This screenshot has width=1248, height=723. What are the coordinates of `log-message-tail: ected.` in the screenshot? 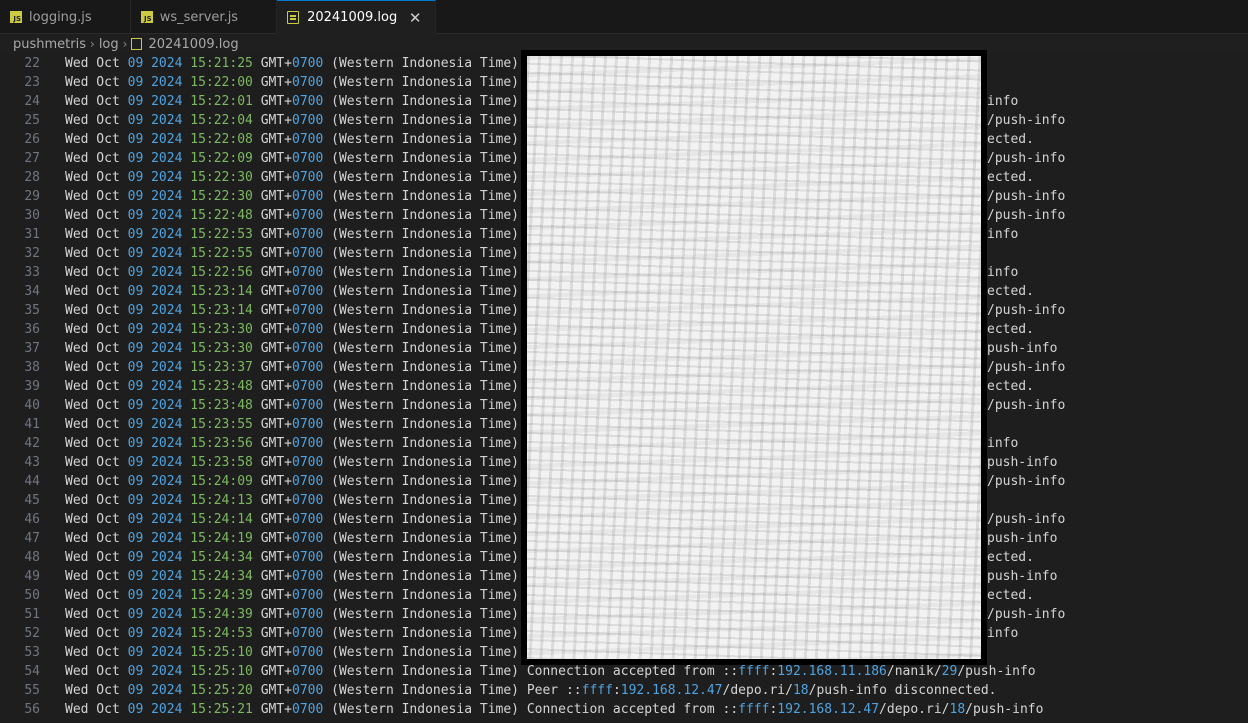 It's located at (1010, 291).